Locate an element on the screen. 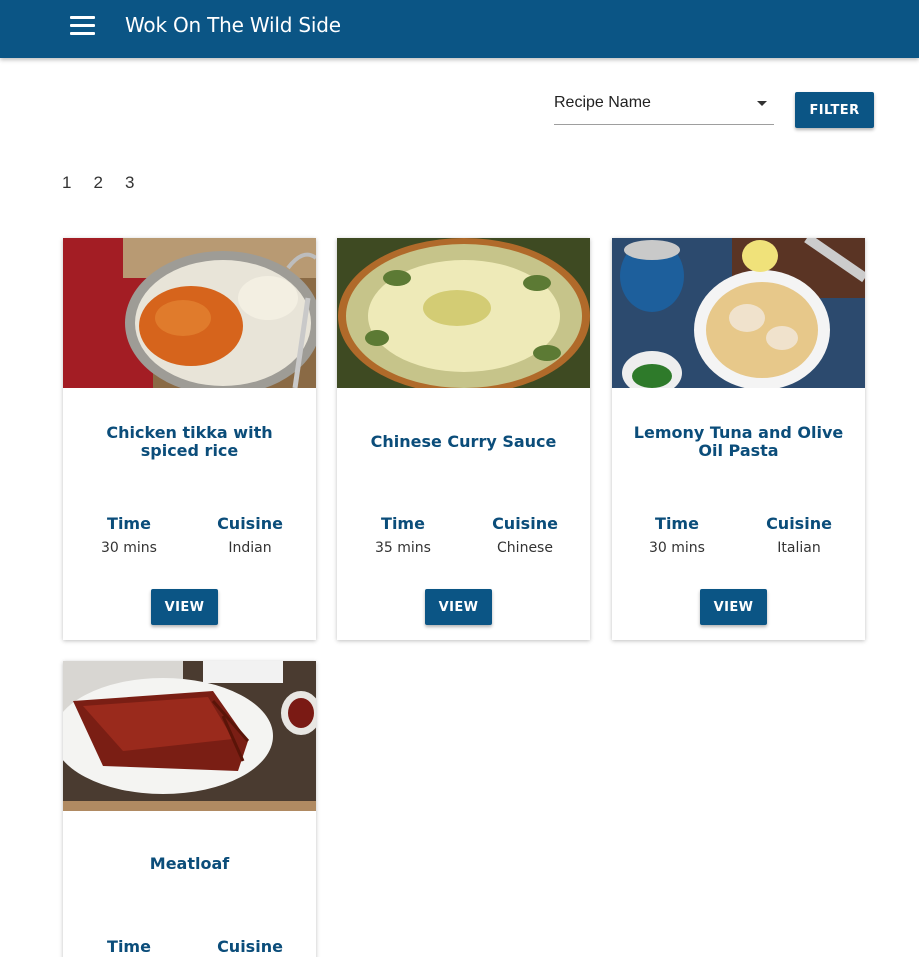 This screenshot has width=919, height=957. app-bar: Wok On The Wild Side is located at coordinates (459, 29).